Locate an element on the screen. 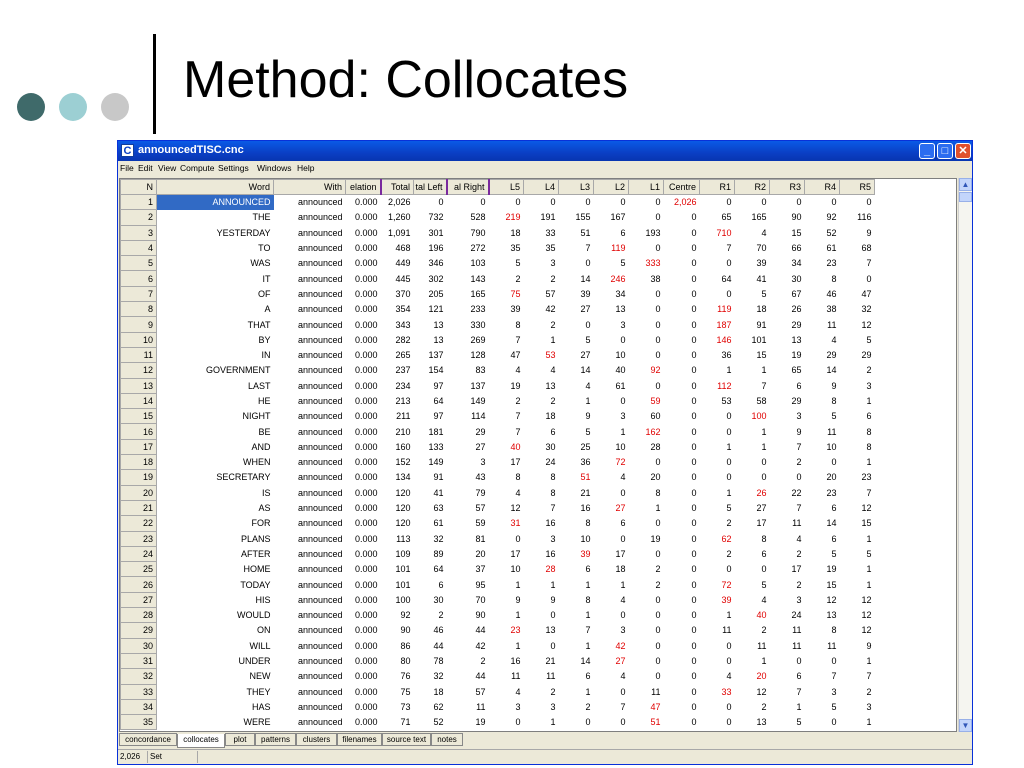 The width and height of the screenshot is (1024, 768). column-header-l5: L5 is located at coordinates (506, 187).